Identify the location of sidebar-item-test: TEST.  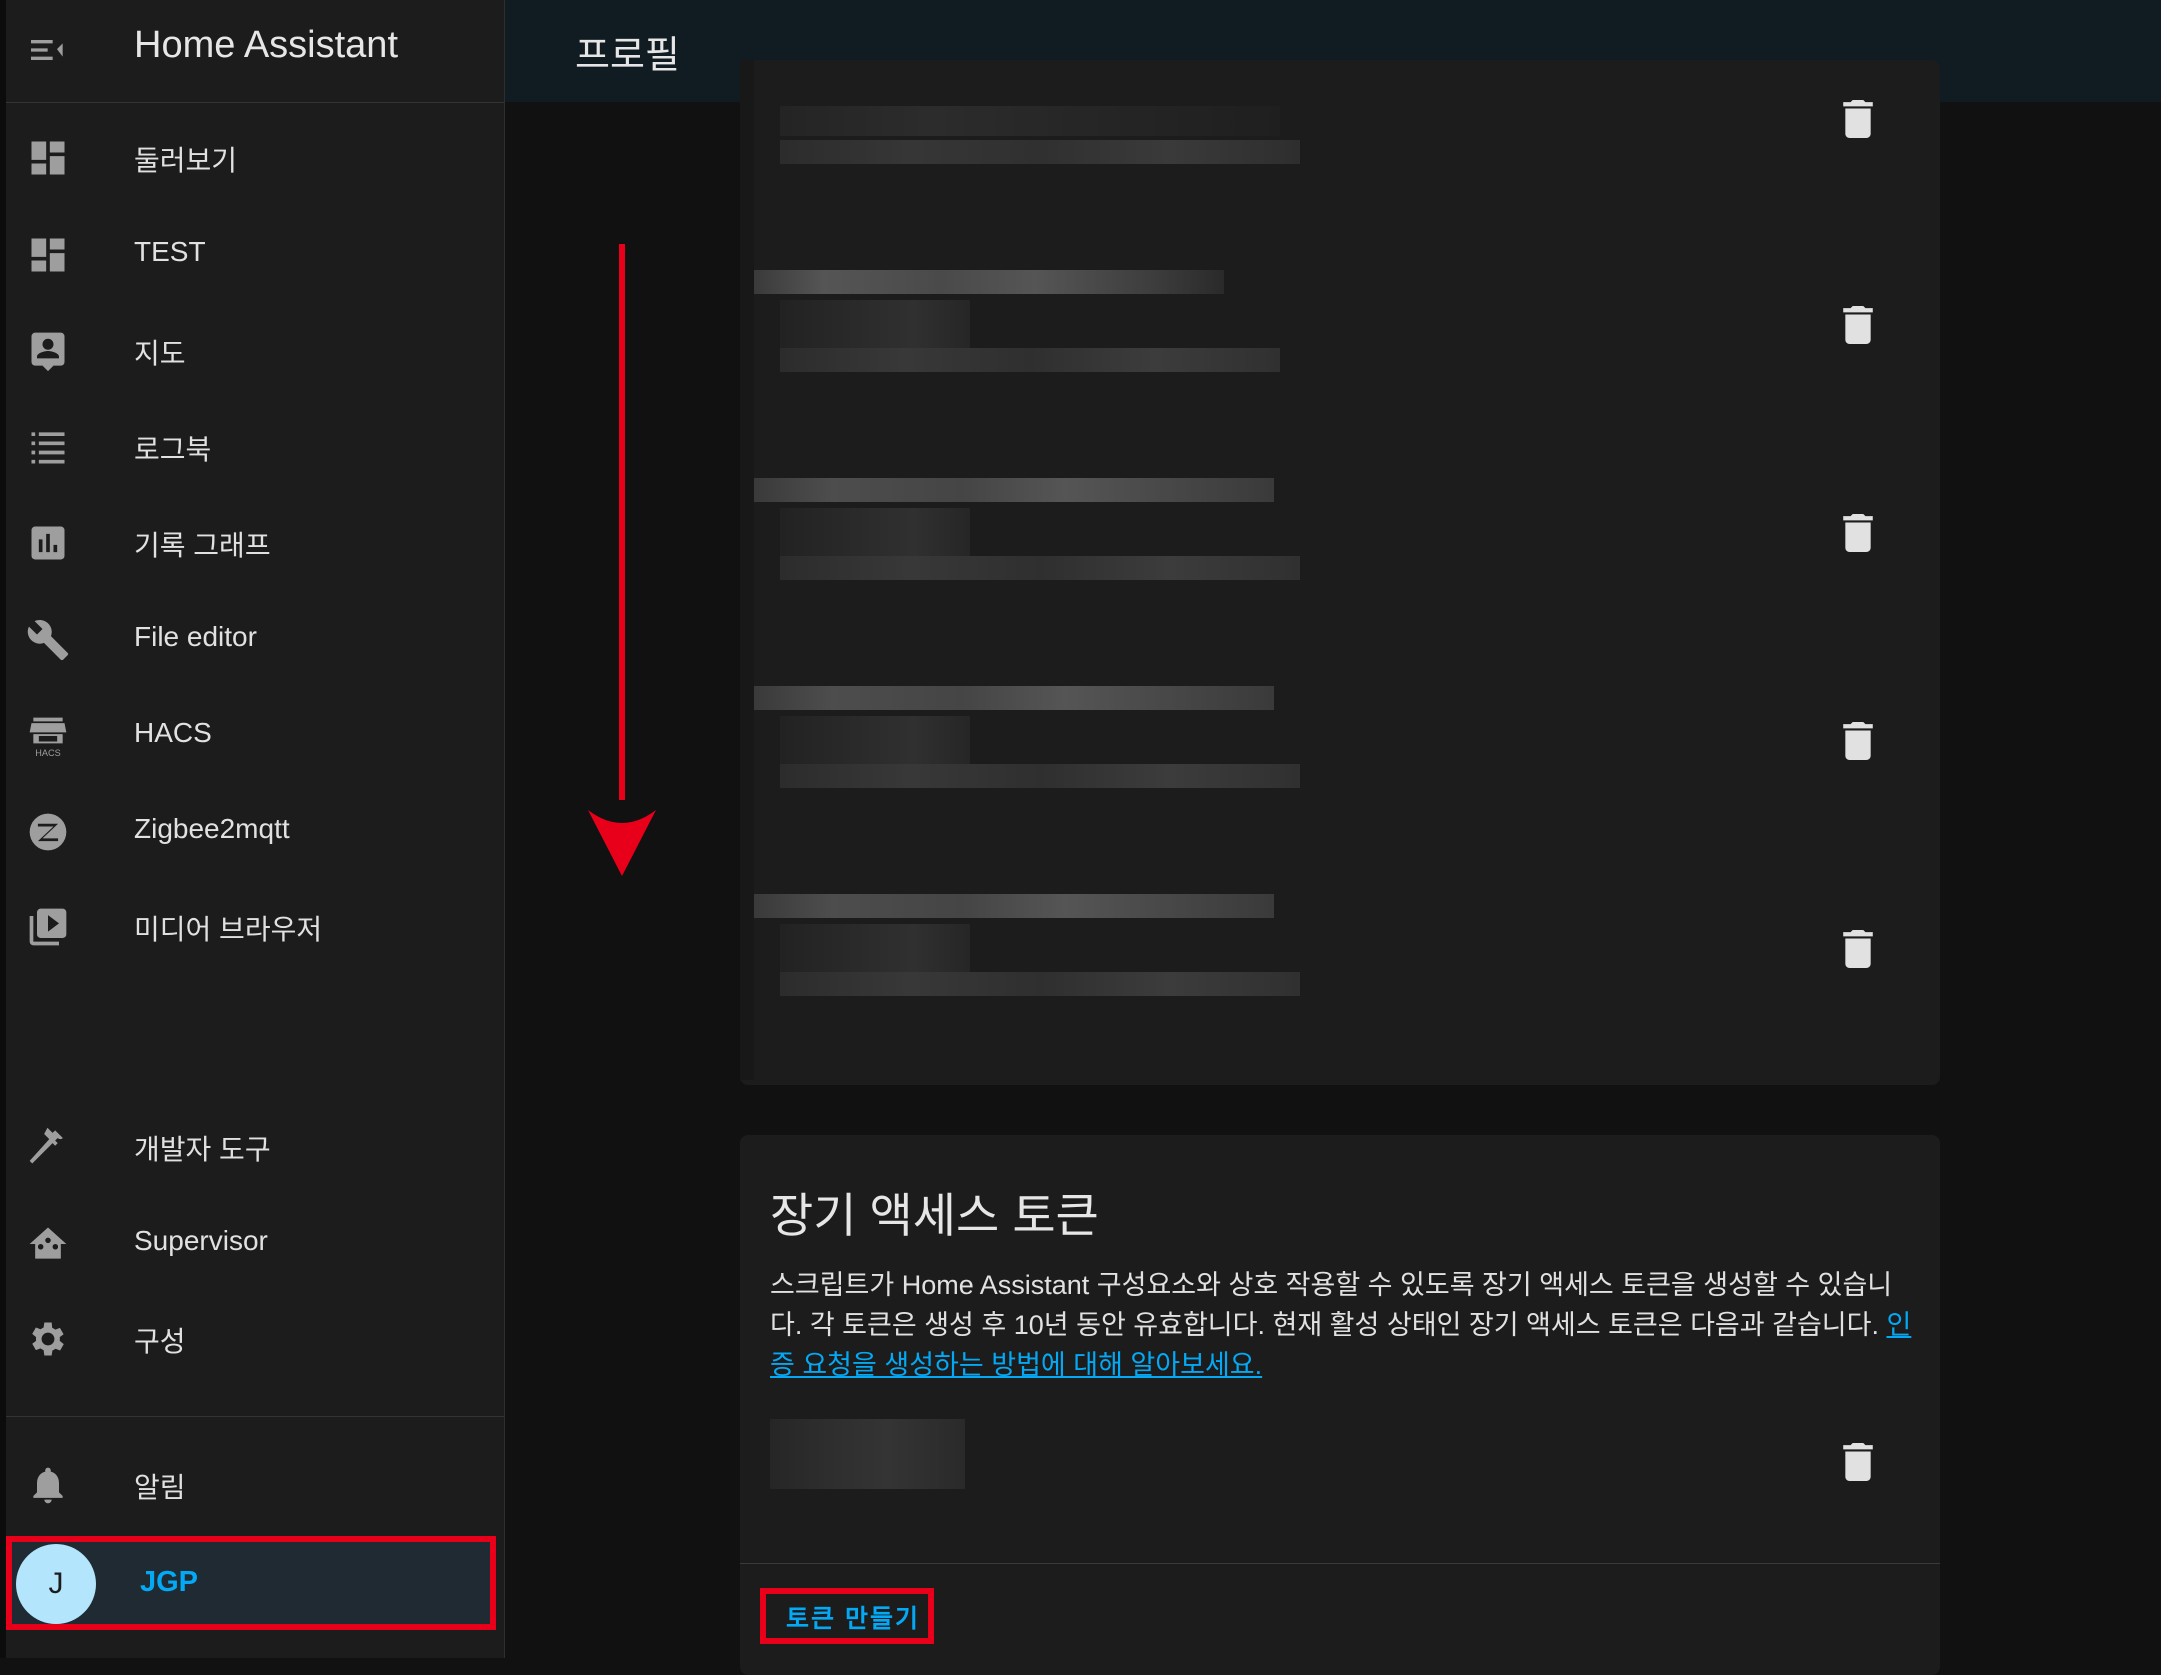
(255, 255).